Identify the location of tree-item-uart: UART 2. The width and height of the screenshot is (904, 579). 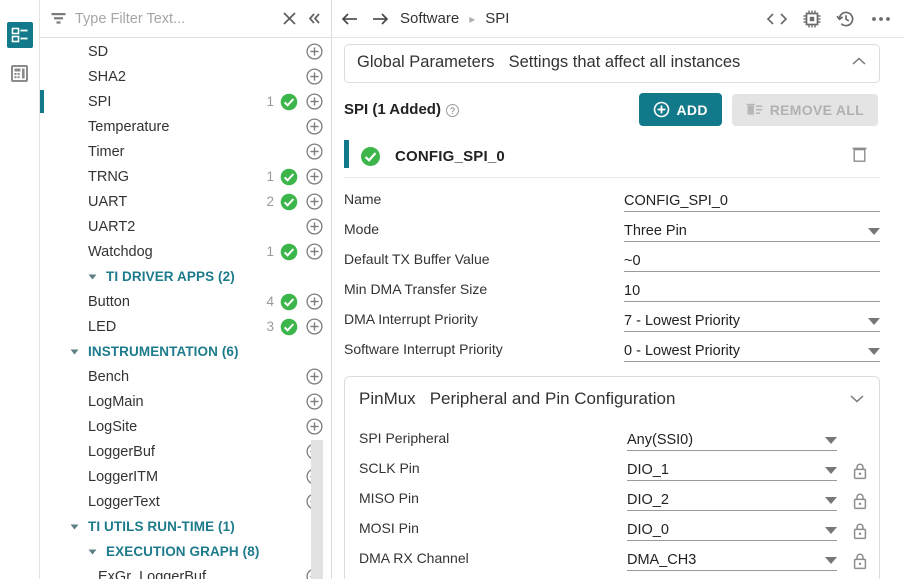
(185, 201).